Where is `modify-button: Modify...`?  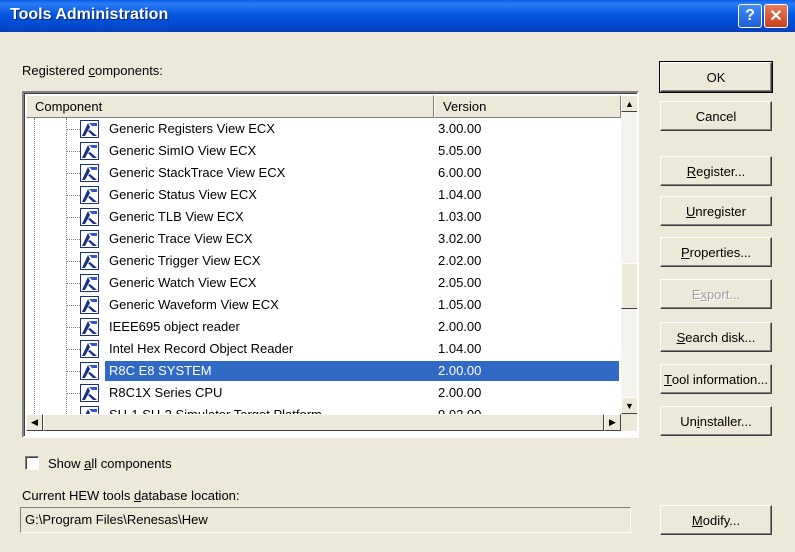
modify-button: Modify... is located at coordinates (716, 520).